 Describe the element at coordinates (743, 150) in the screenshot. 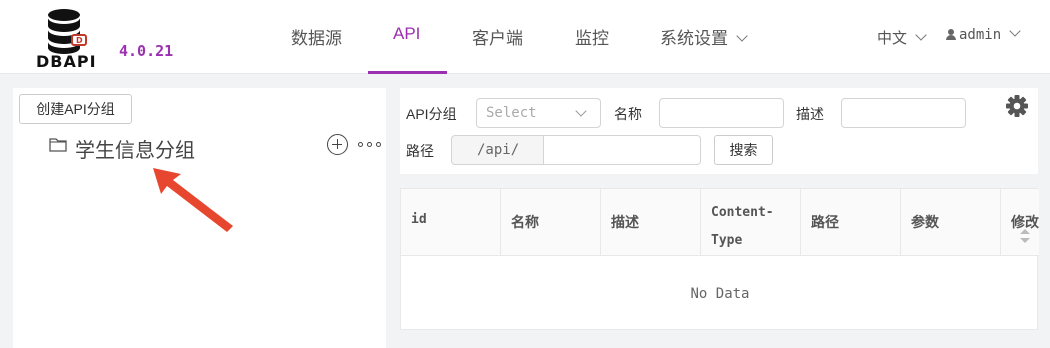

I see `search-button: 搜索` at that location.